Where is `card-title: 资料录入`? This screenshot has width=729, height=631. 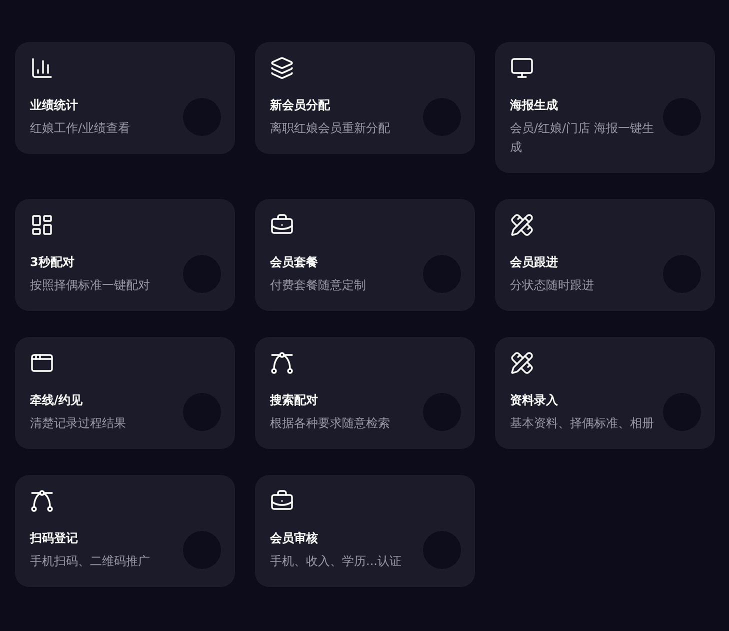
card-title: 资料录入 is located at coordinates (534, 400).